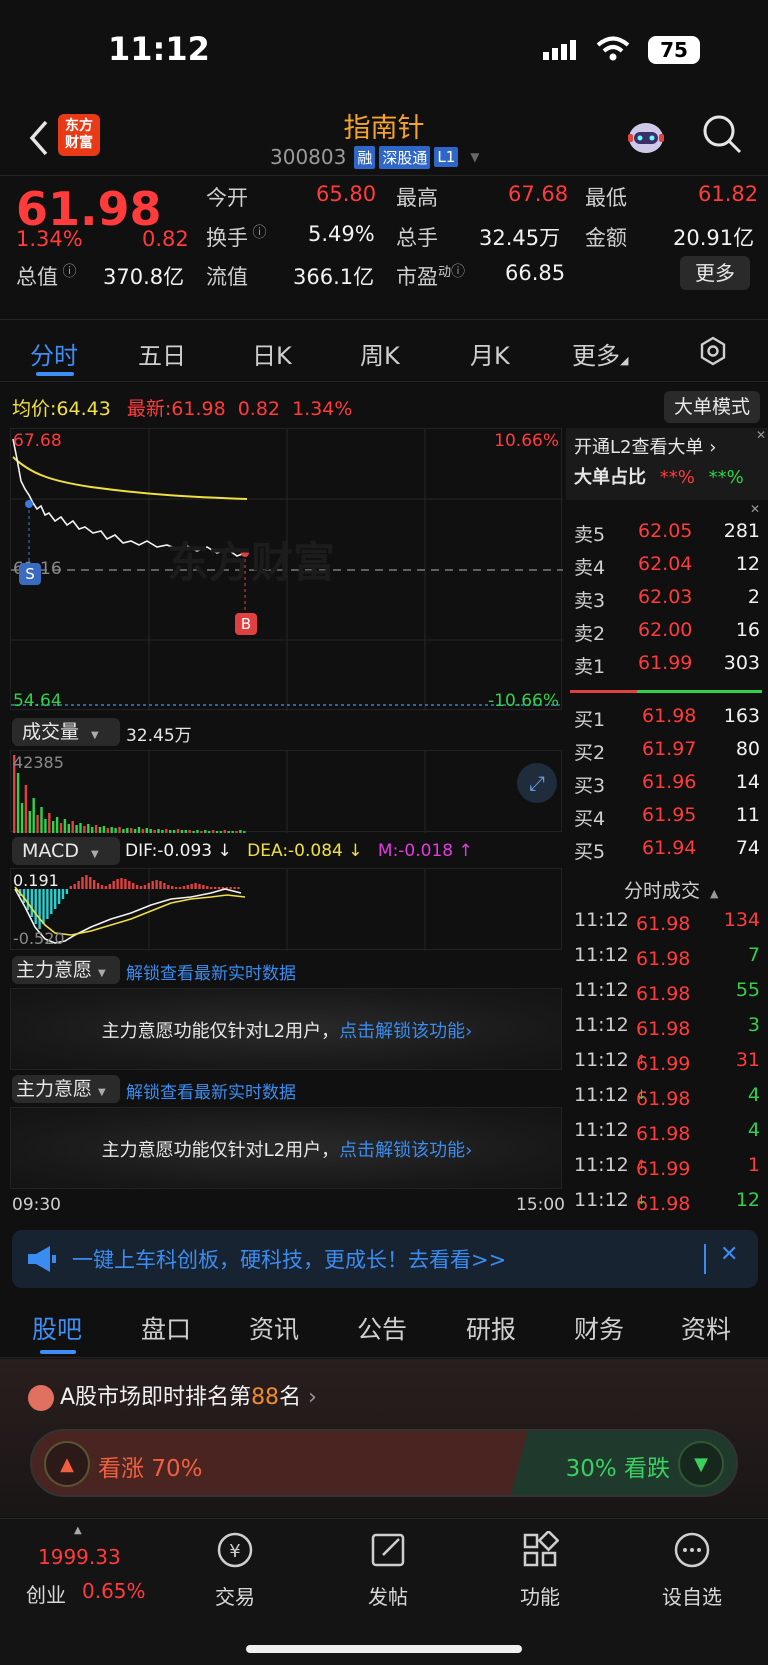 Image resolution: width=768 pixels, height=1665 pixels. Describe the element at coordinates (646, 136) in the screenshot. I see `robot-assistant-icon` at that location.